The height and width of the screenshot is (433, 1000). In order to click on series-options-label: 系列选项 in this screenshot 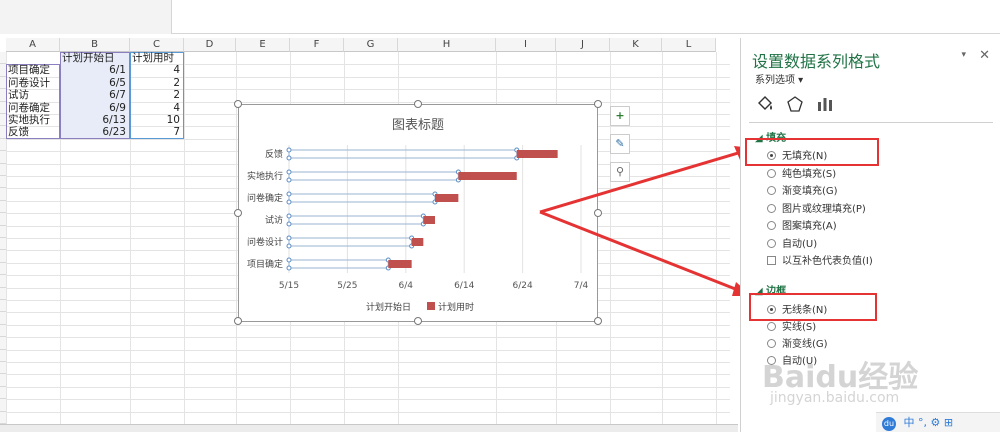, I will do `click(775, 80)`.